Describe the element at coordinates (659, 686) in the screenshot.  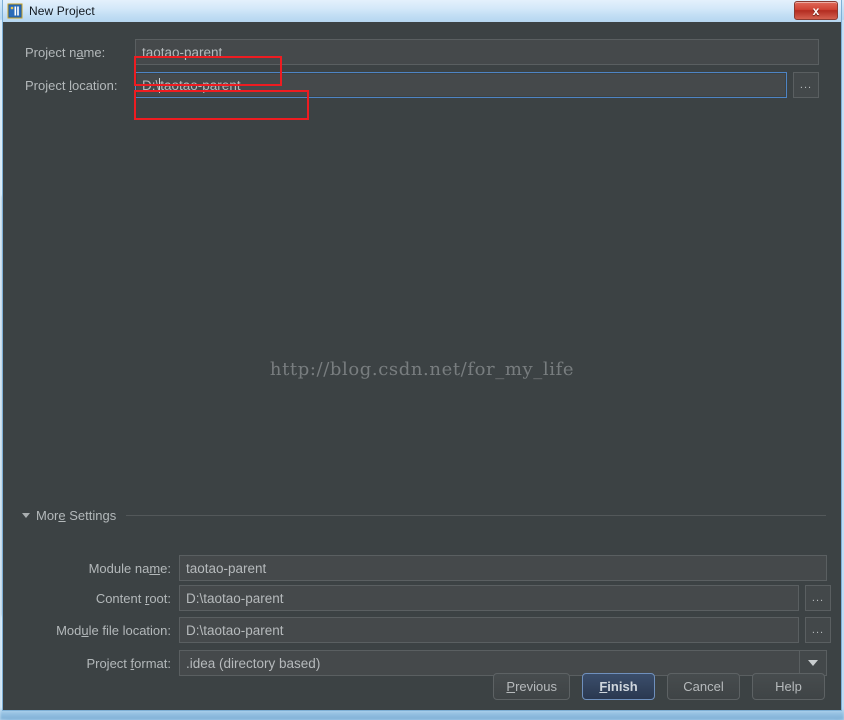
I see `dialog-button-bar: Previous Finish Cancel Help` at that location.